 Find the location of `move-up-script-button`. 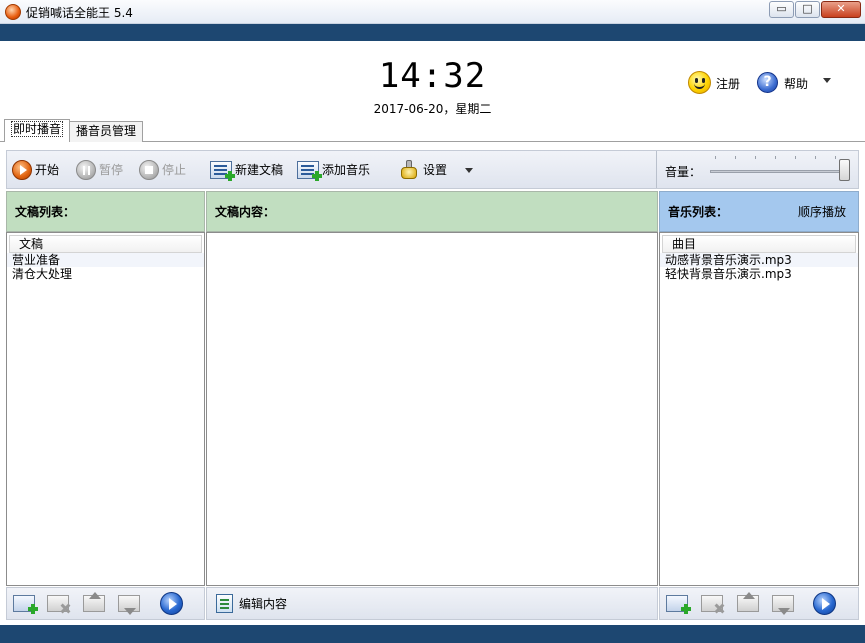

move-up-script-button is located at coordinates (95, 603).